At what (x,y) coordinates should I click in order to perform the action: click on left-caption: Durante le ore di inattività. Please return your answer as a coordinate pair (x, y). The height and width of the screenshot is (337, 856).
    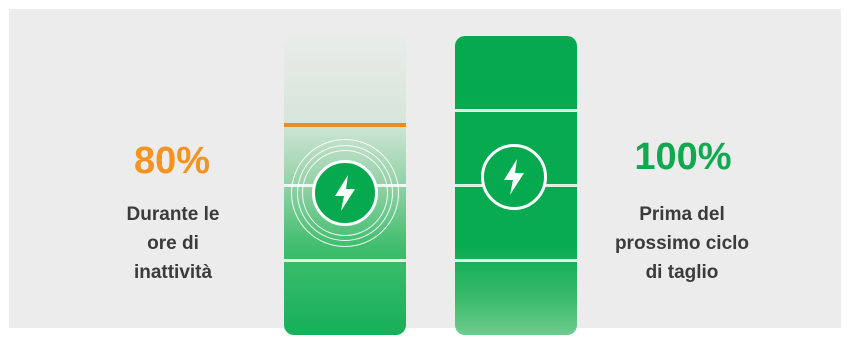
    Looking at the image, I should click on (173, 243).